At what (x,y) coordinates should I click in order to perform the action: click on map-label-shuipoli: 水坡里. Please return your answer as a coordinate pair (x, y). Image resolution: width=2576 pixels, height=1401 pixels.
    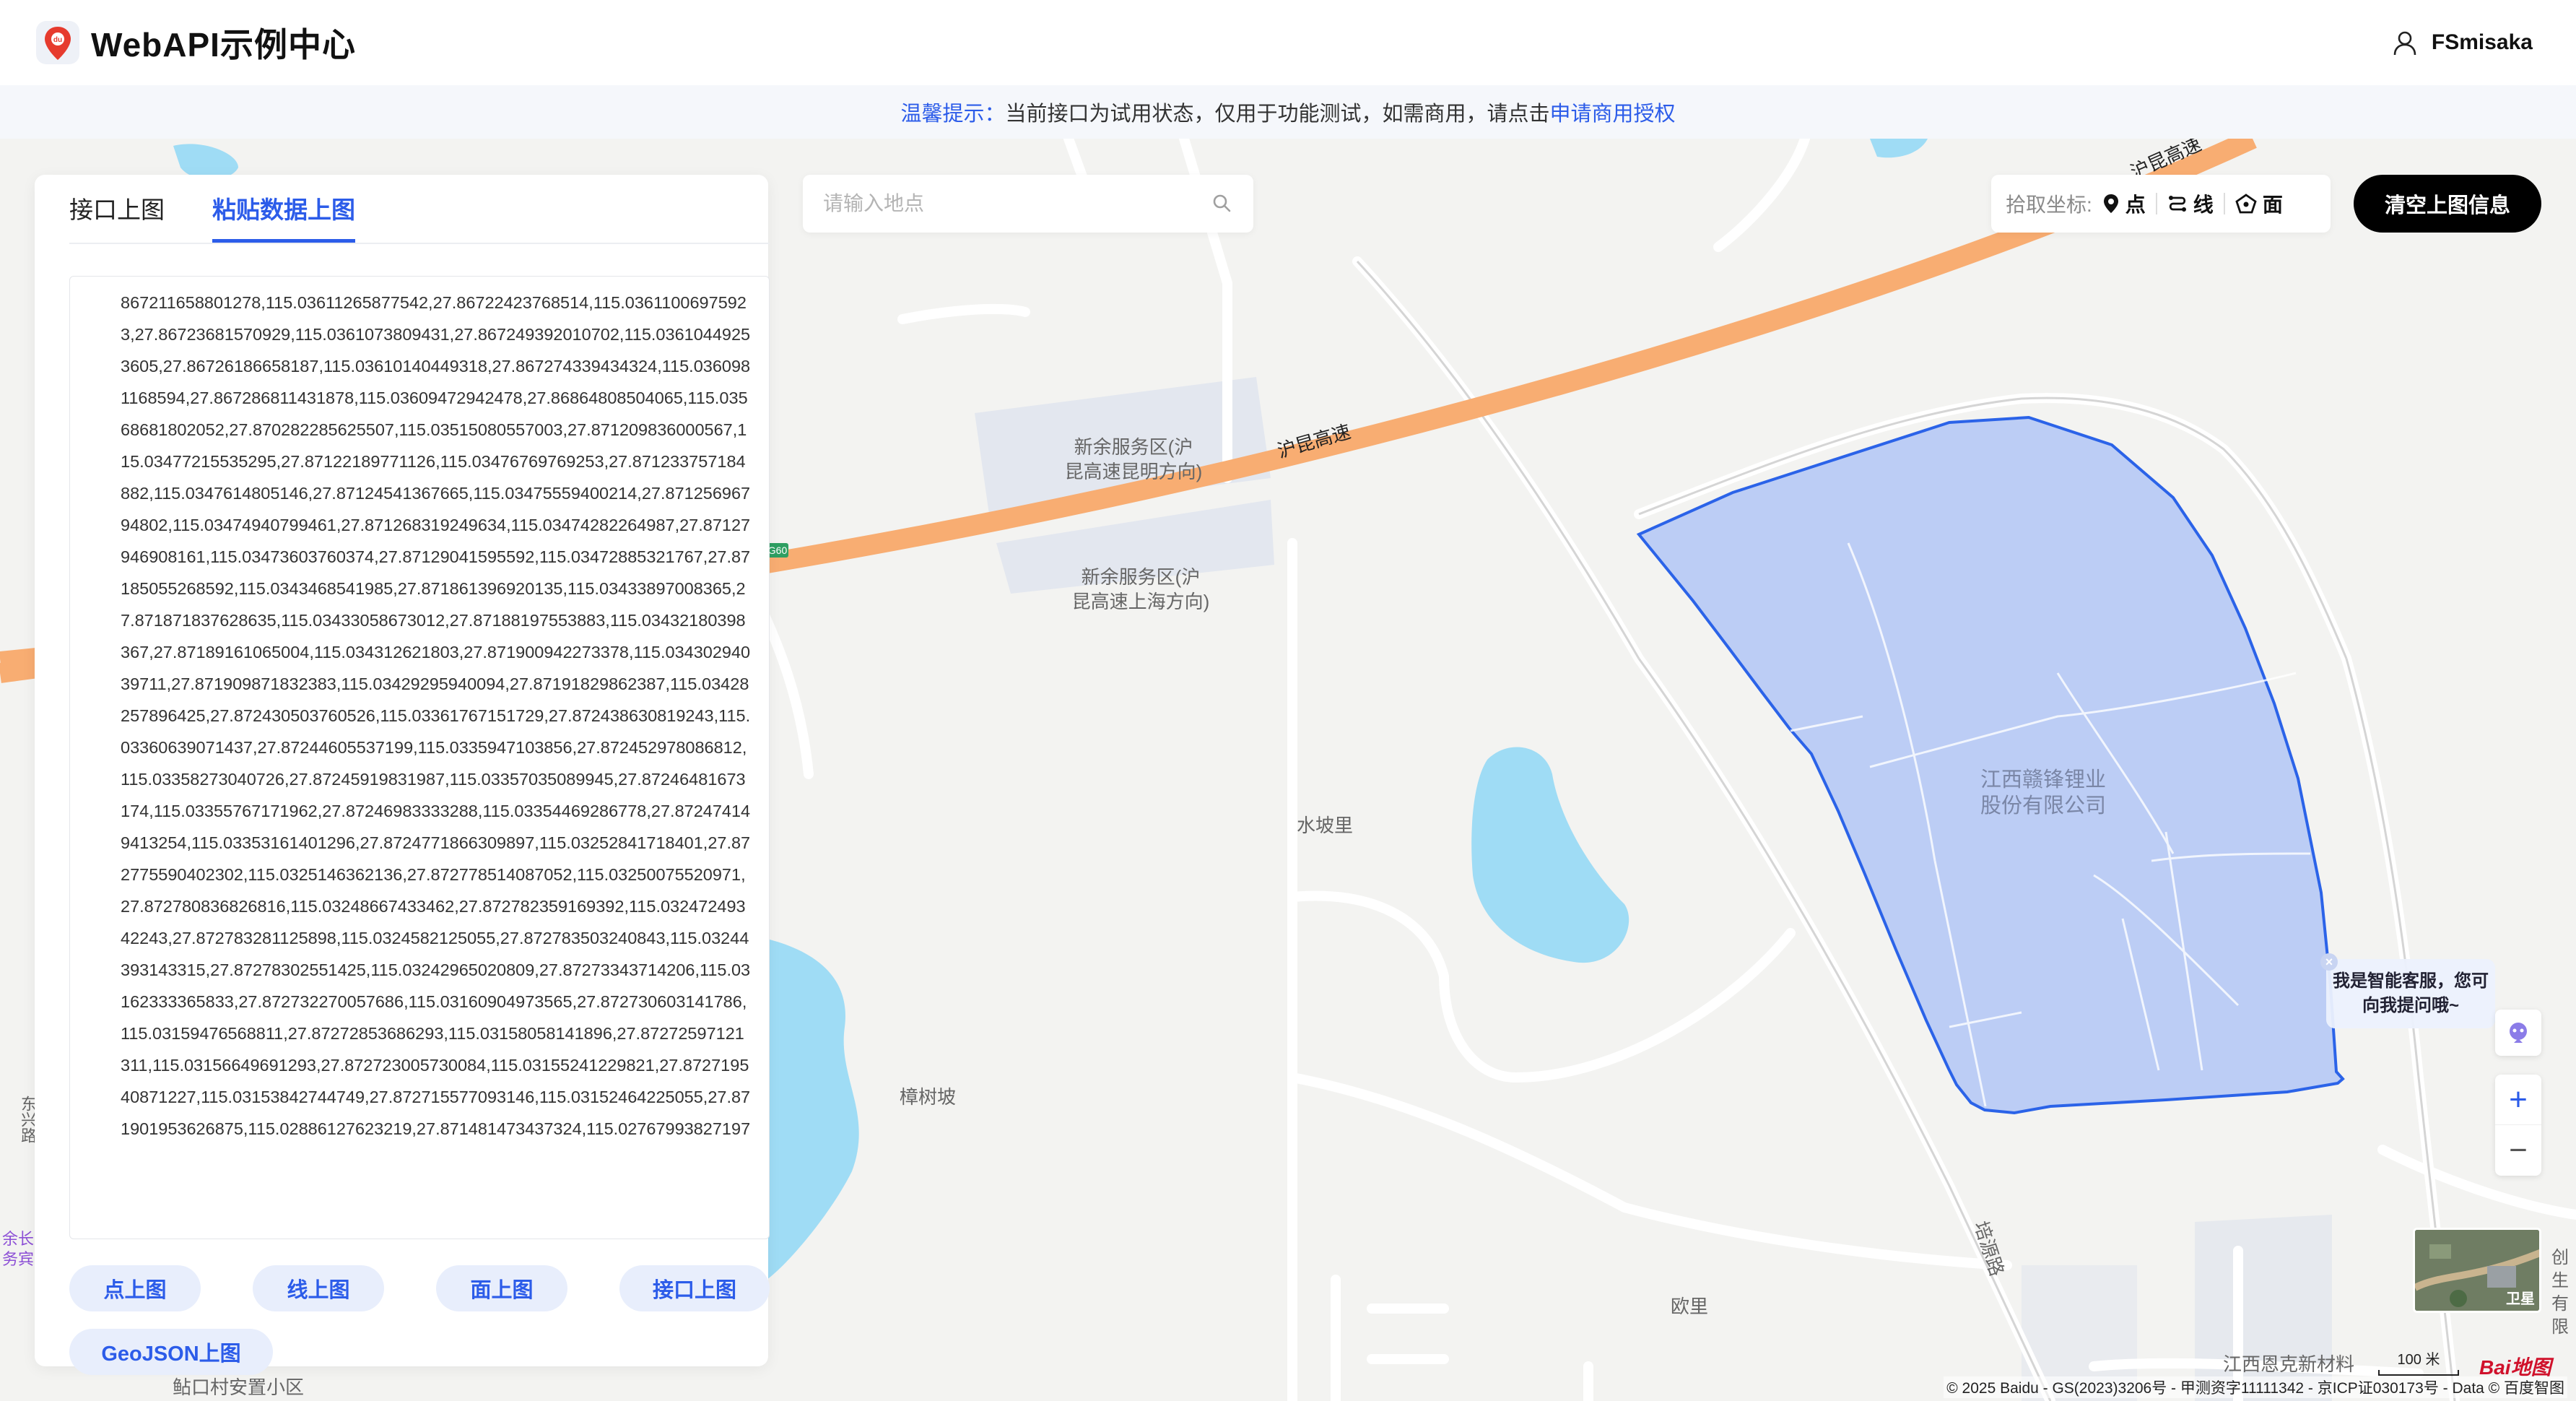
    Looking at the image, I should click on (1325, 825).